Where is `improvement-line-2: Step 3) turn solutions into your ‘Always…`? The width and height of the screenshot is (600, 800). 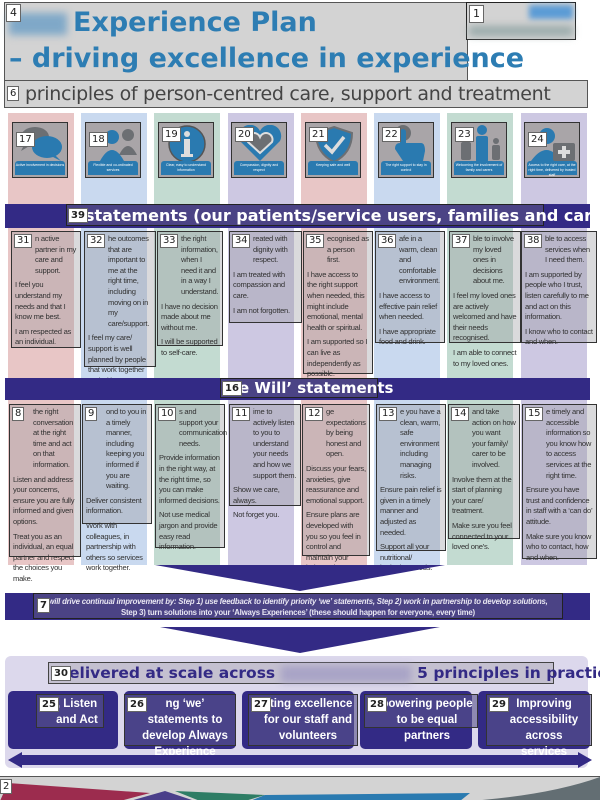 improvement-line-2: Step 3) turn solutions into your ‘Always… is located at coordinates (298, 612).